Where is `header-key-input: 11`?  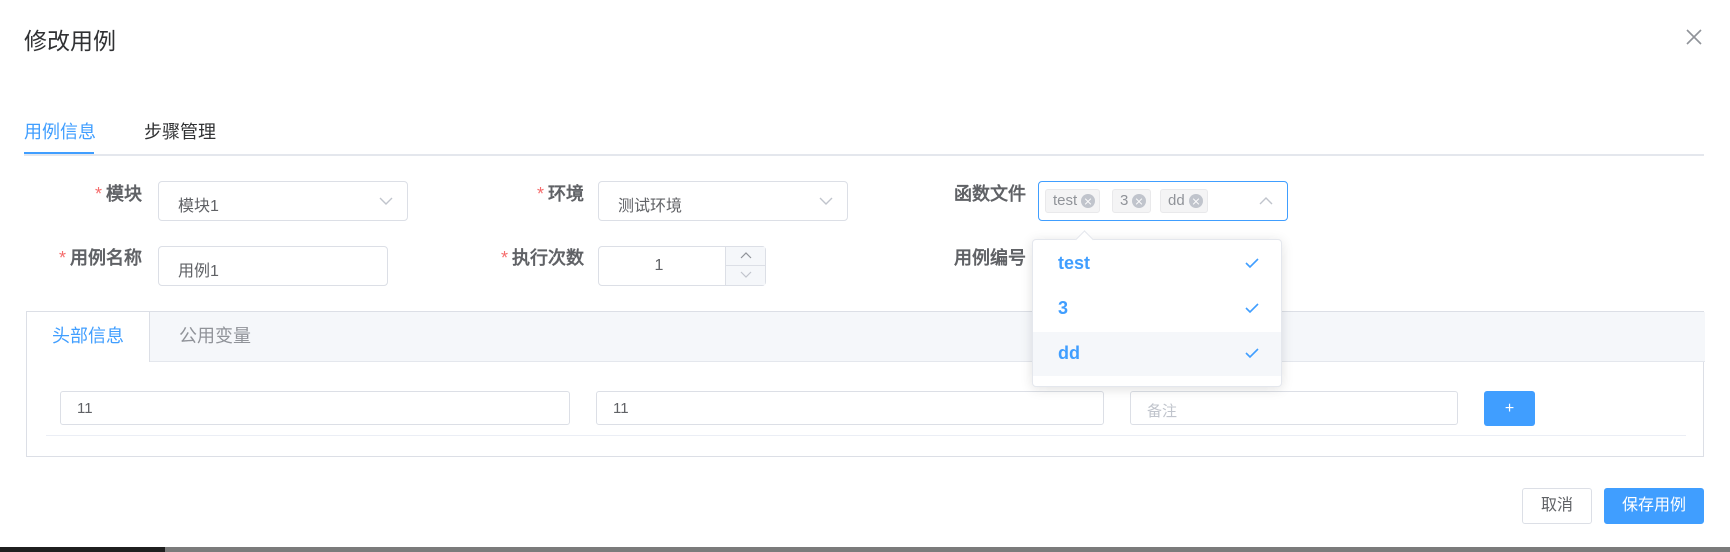
header-key-input: 11 is located at coordinates (315, 408).